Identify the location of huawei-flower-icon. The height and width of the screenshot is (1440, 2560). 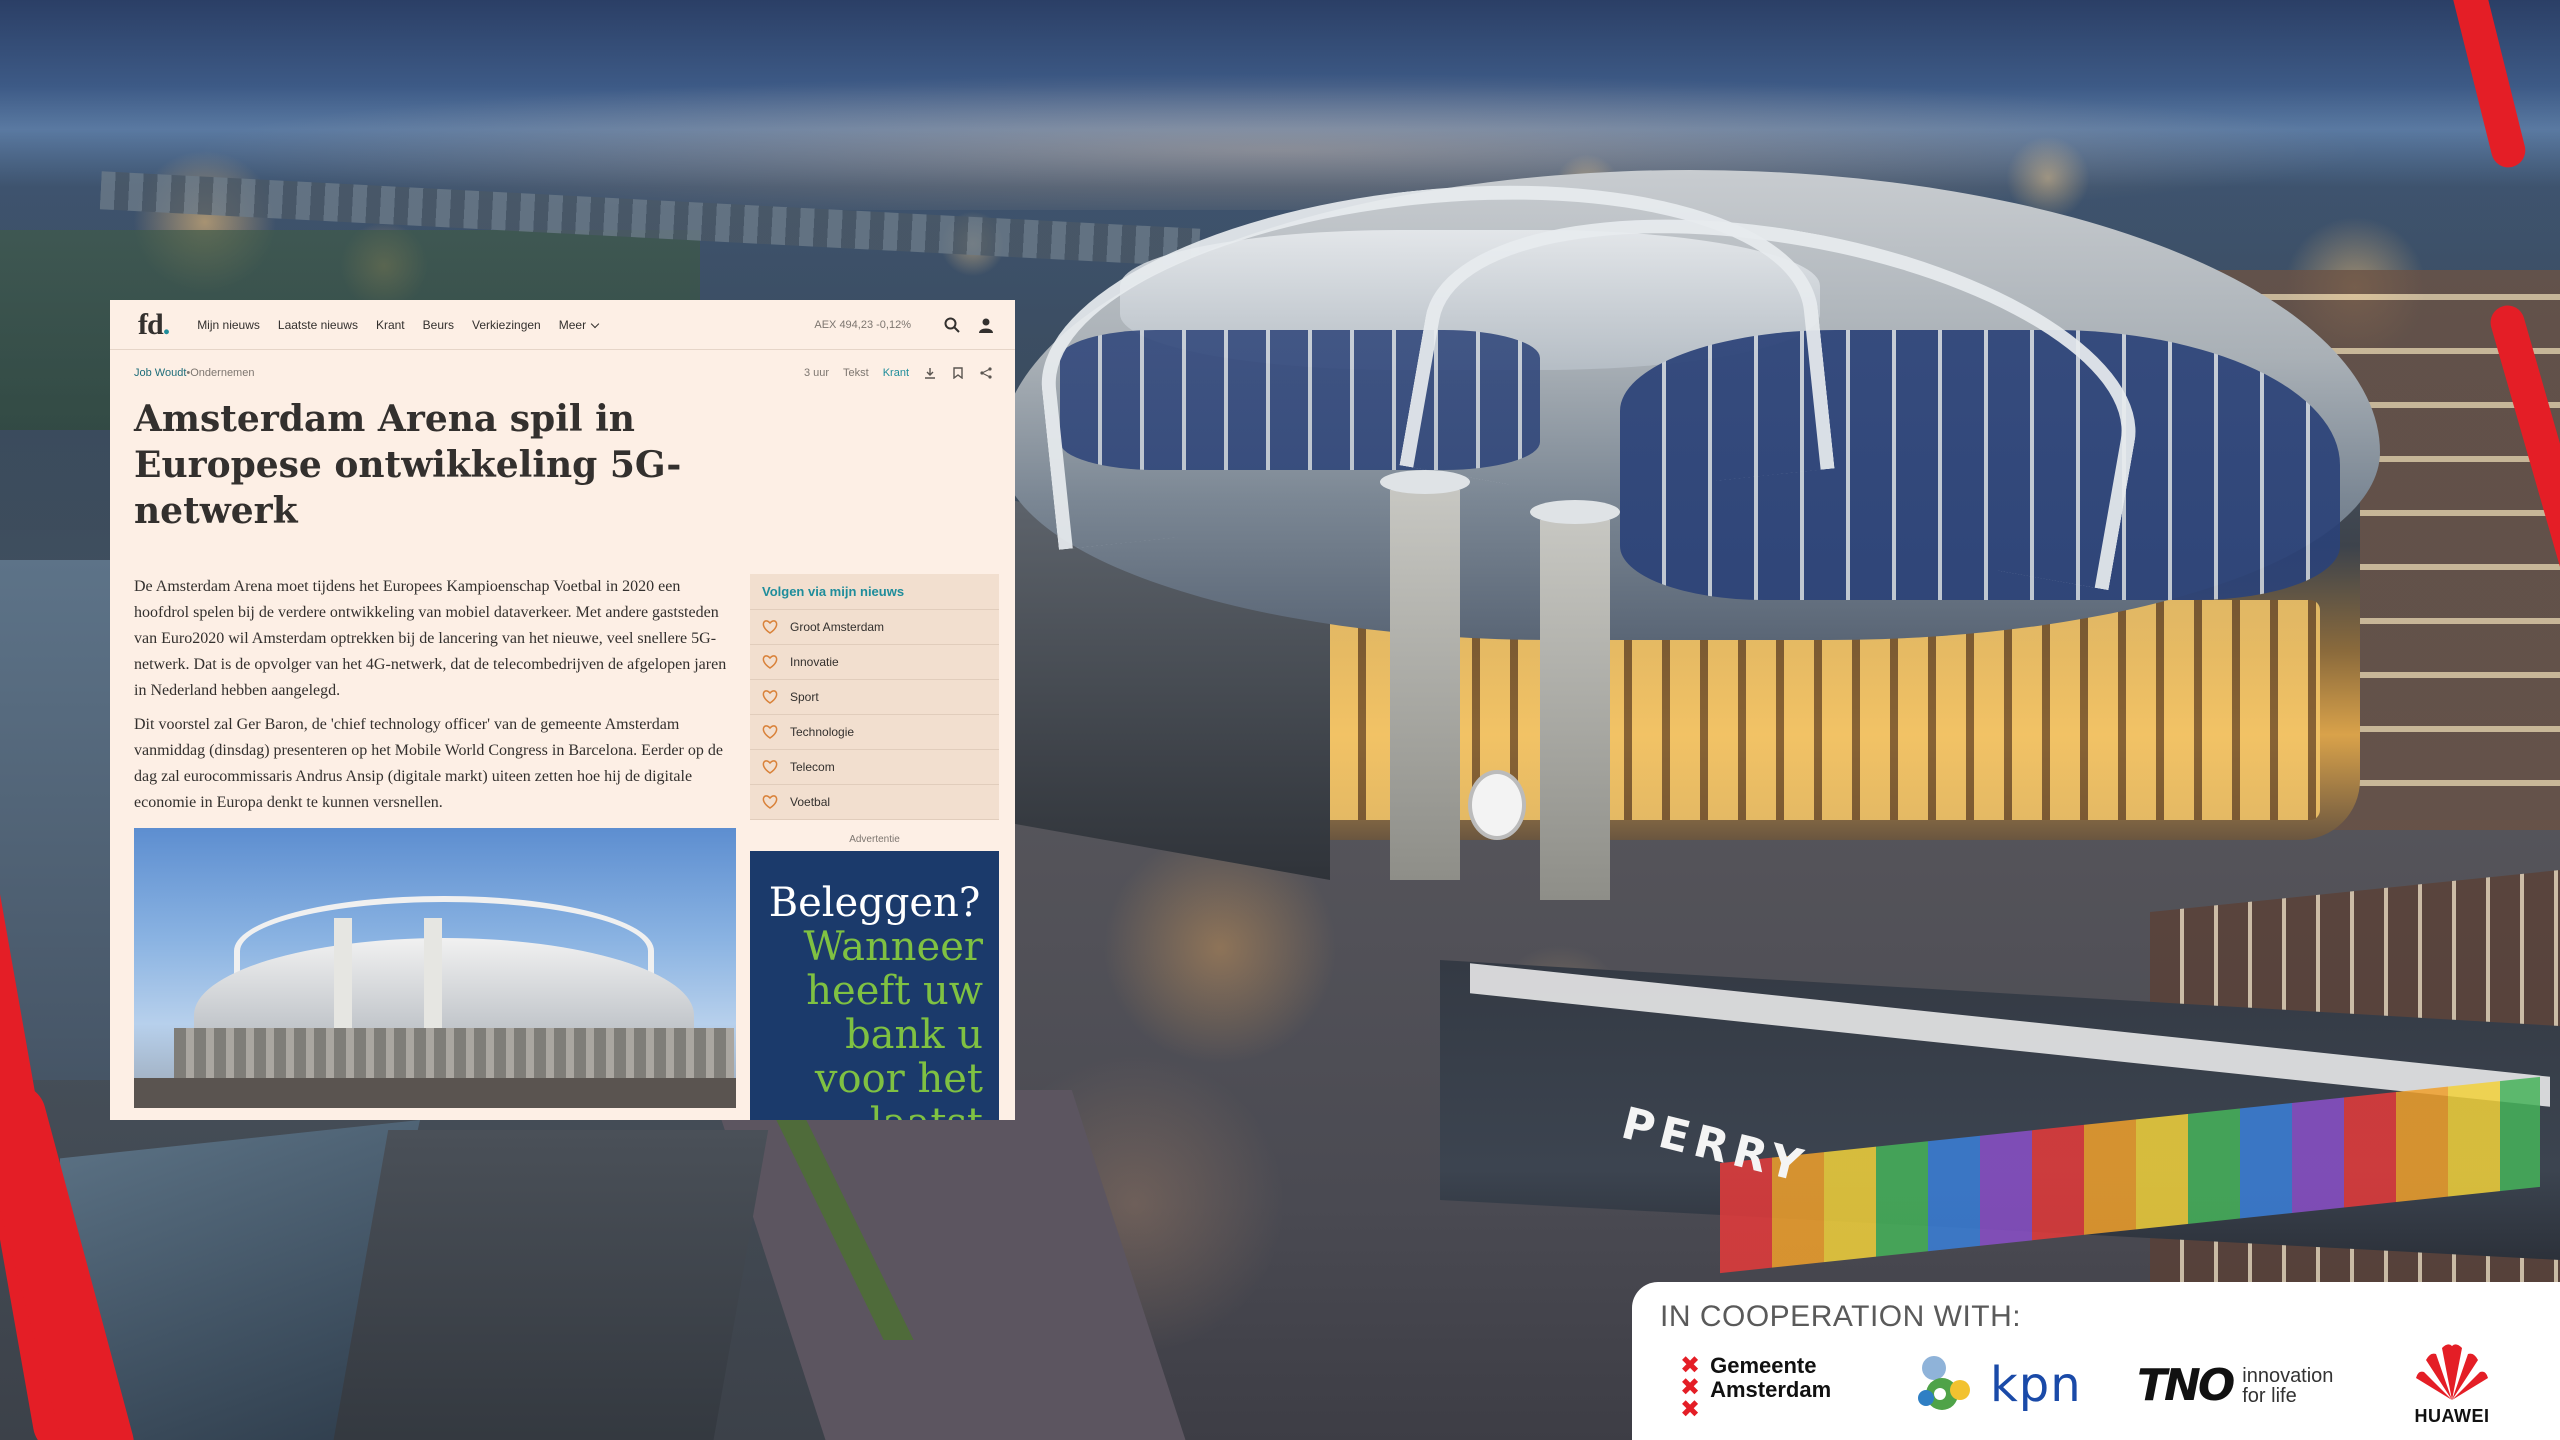
(2452, 1372).